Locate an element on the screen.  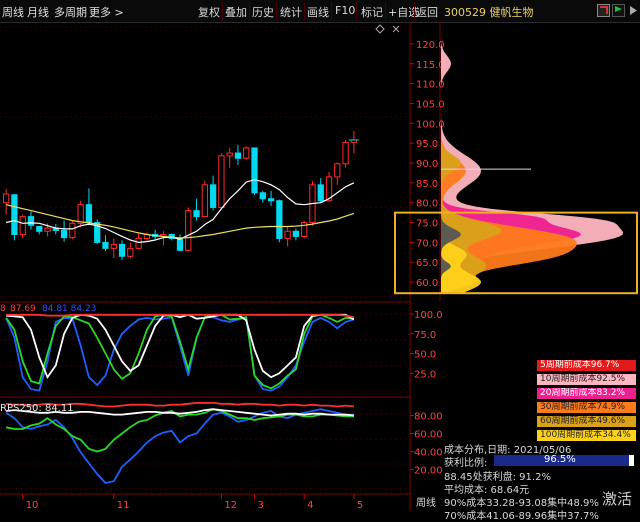
price-axis-label: 75.0 is located at coordinates (427, 224).